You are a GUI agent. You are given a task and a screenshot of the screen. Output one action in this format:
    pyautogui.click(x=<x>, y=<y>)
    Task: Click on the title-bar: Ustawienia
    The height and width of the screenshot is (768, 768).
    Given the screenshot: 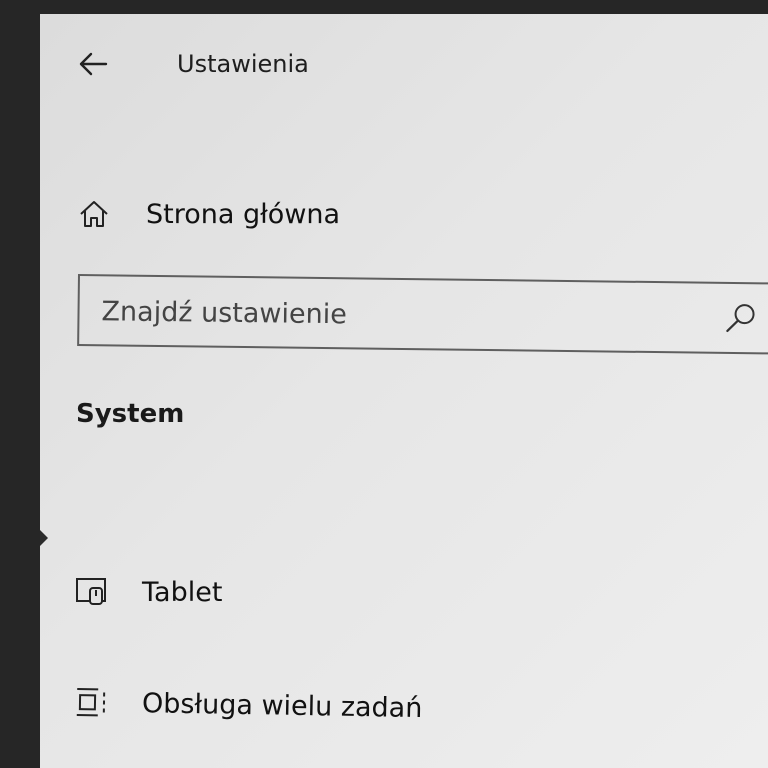 What is the action you would take?
    pyautogui.click(x=404, y=64)
    